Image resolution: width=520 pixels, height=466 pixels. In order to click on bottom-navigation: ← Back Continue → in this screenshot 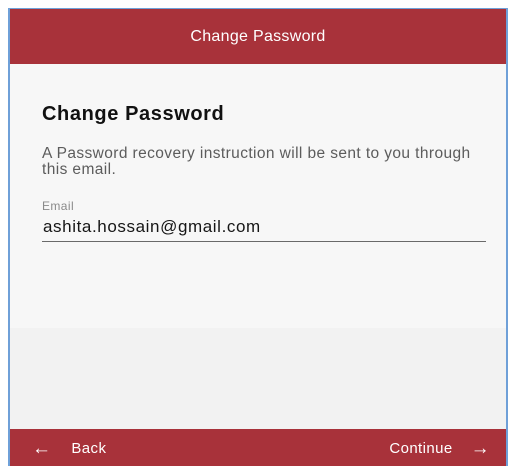, I will do `click(258, 447)`.